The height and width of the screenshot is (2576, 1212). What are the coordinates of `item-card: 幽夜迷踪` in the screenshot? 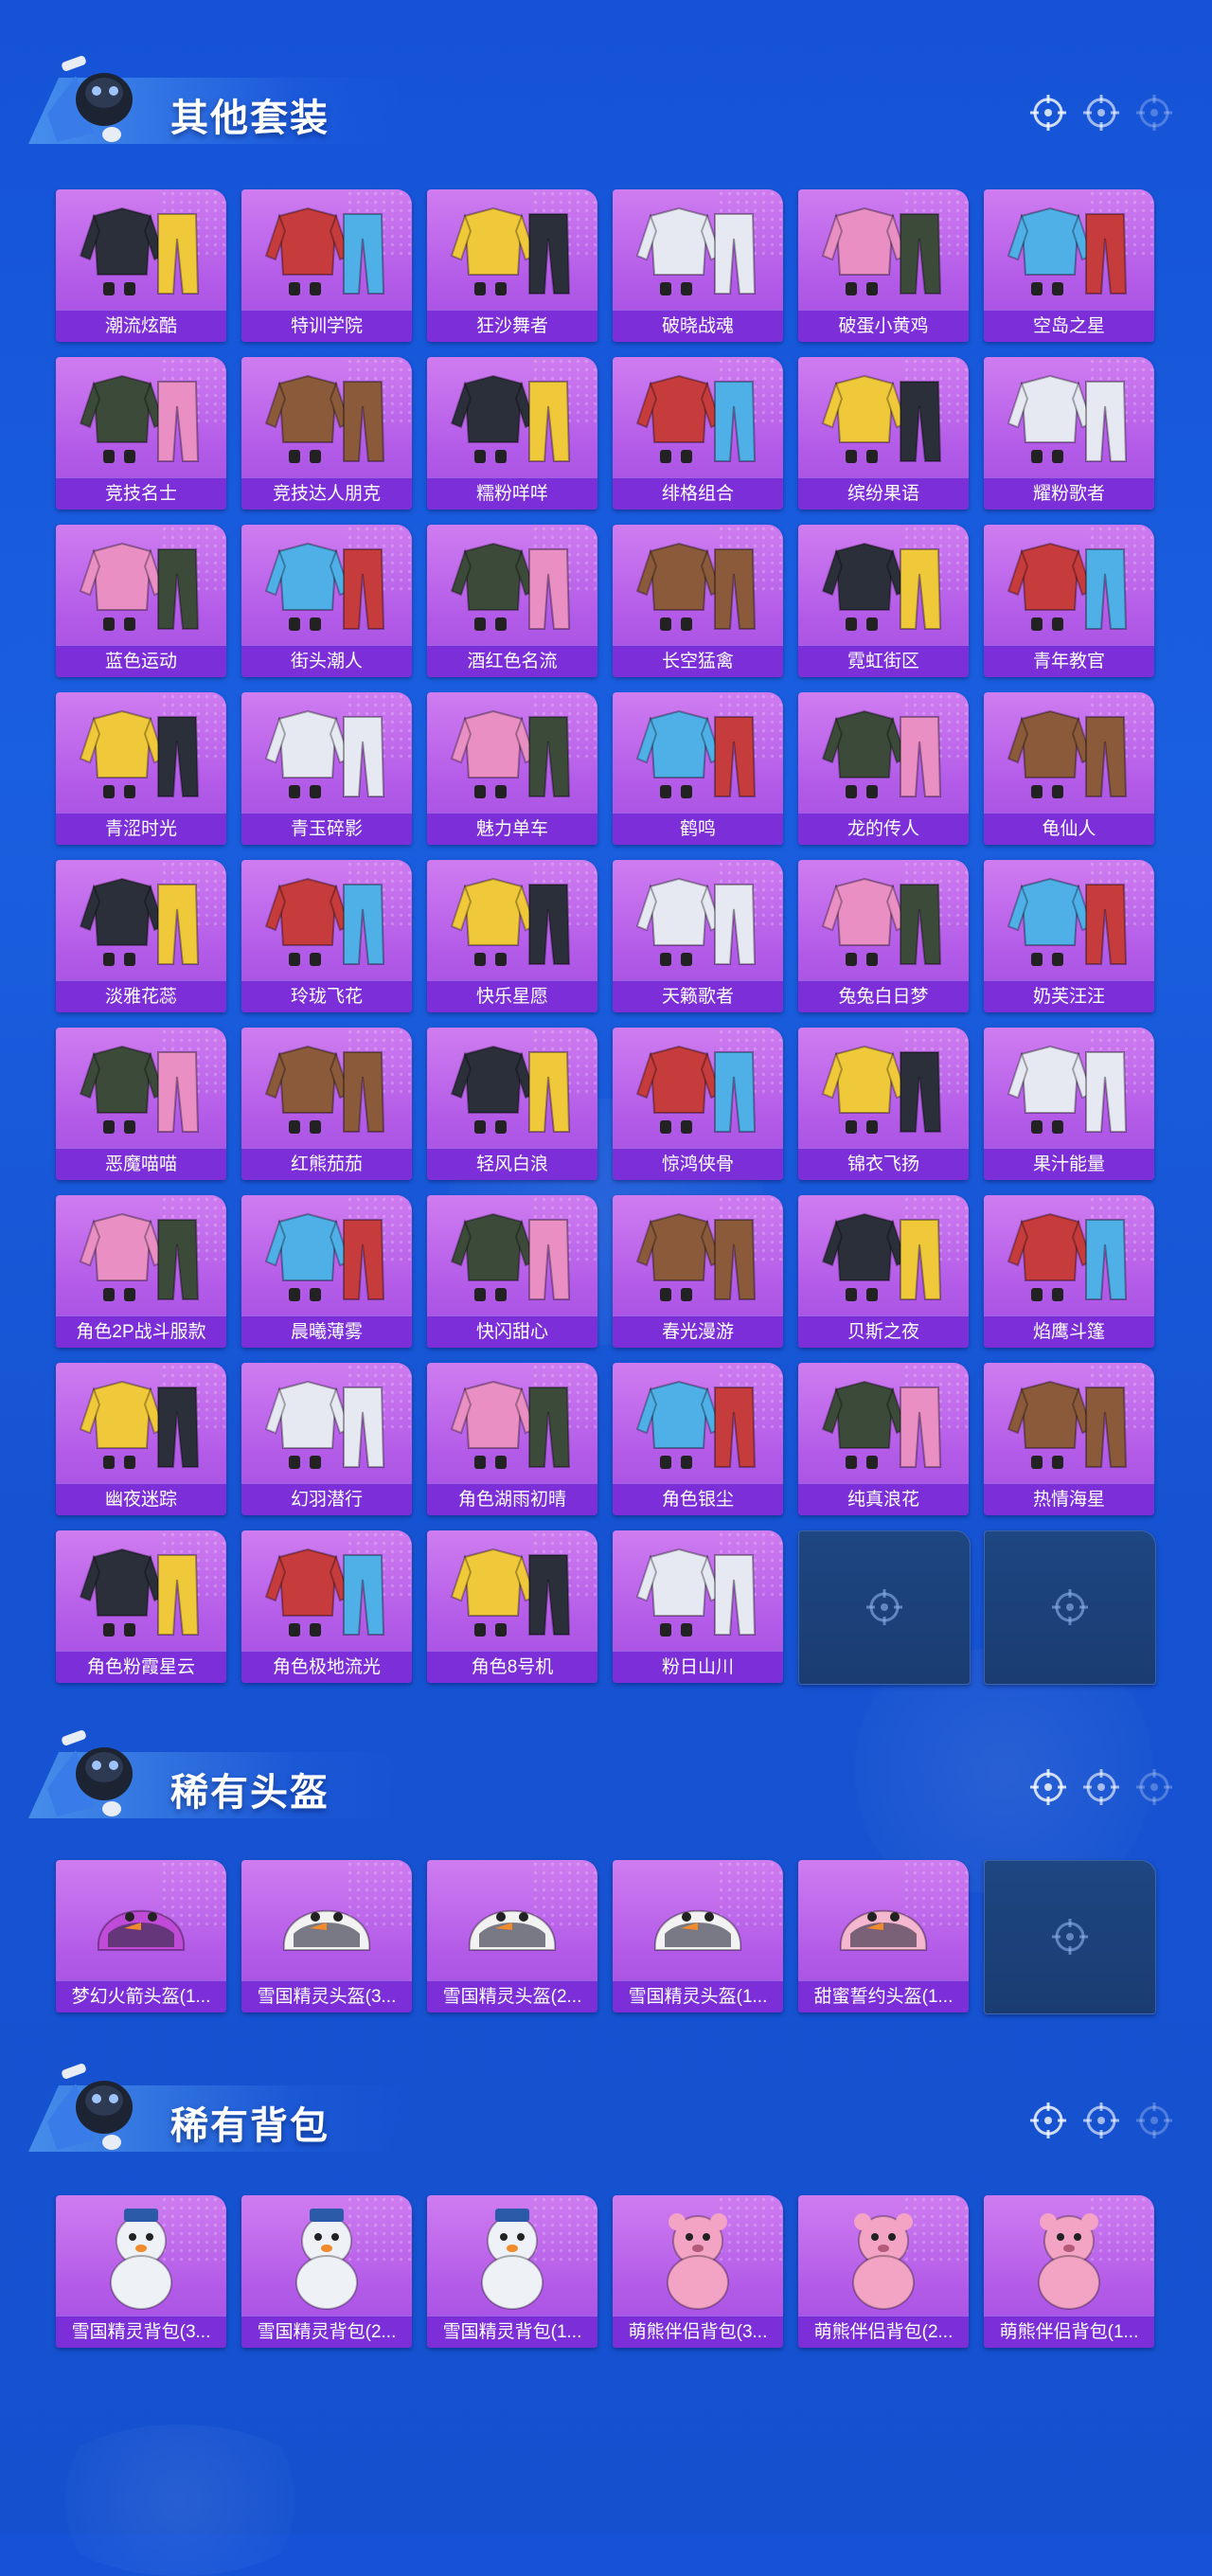 It's located at (141, 1439).